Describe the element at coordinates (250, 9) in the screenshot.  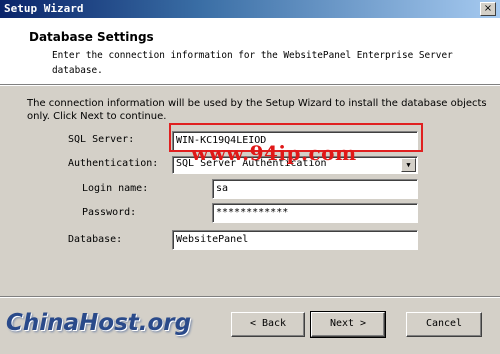
I see `title-bar: Setup Wizard ×` at that location.